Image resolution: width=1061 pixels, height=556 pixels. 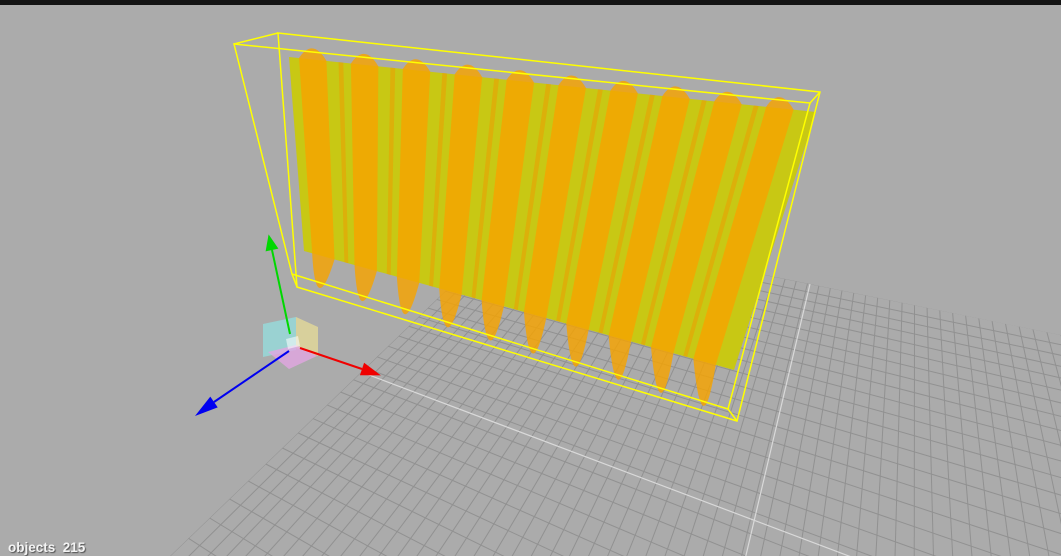 What do you see at coordinates (530, 2) in the screenshot?
I see `top-bar` at bounding box center [530, 2].